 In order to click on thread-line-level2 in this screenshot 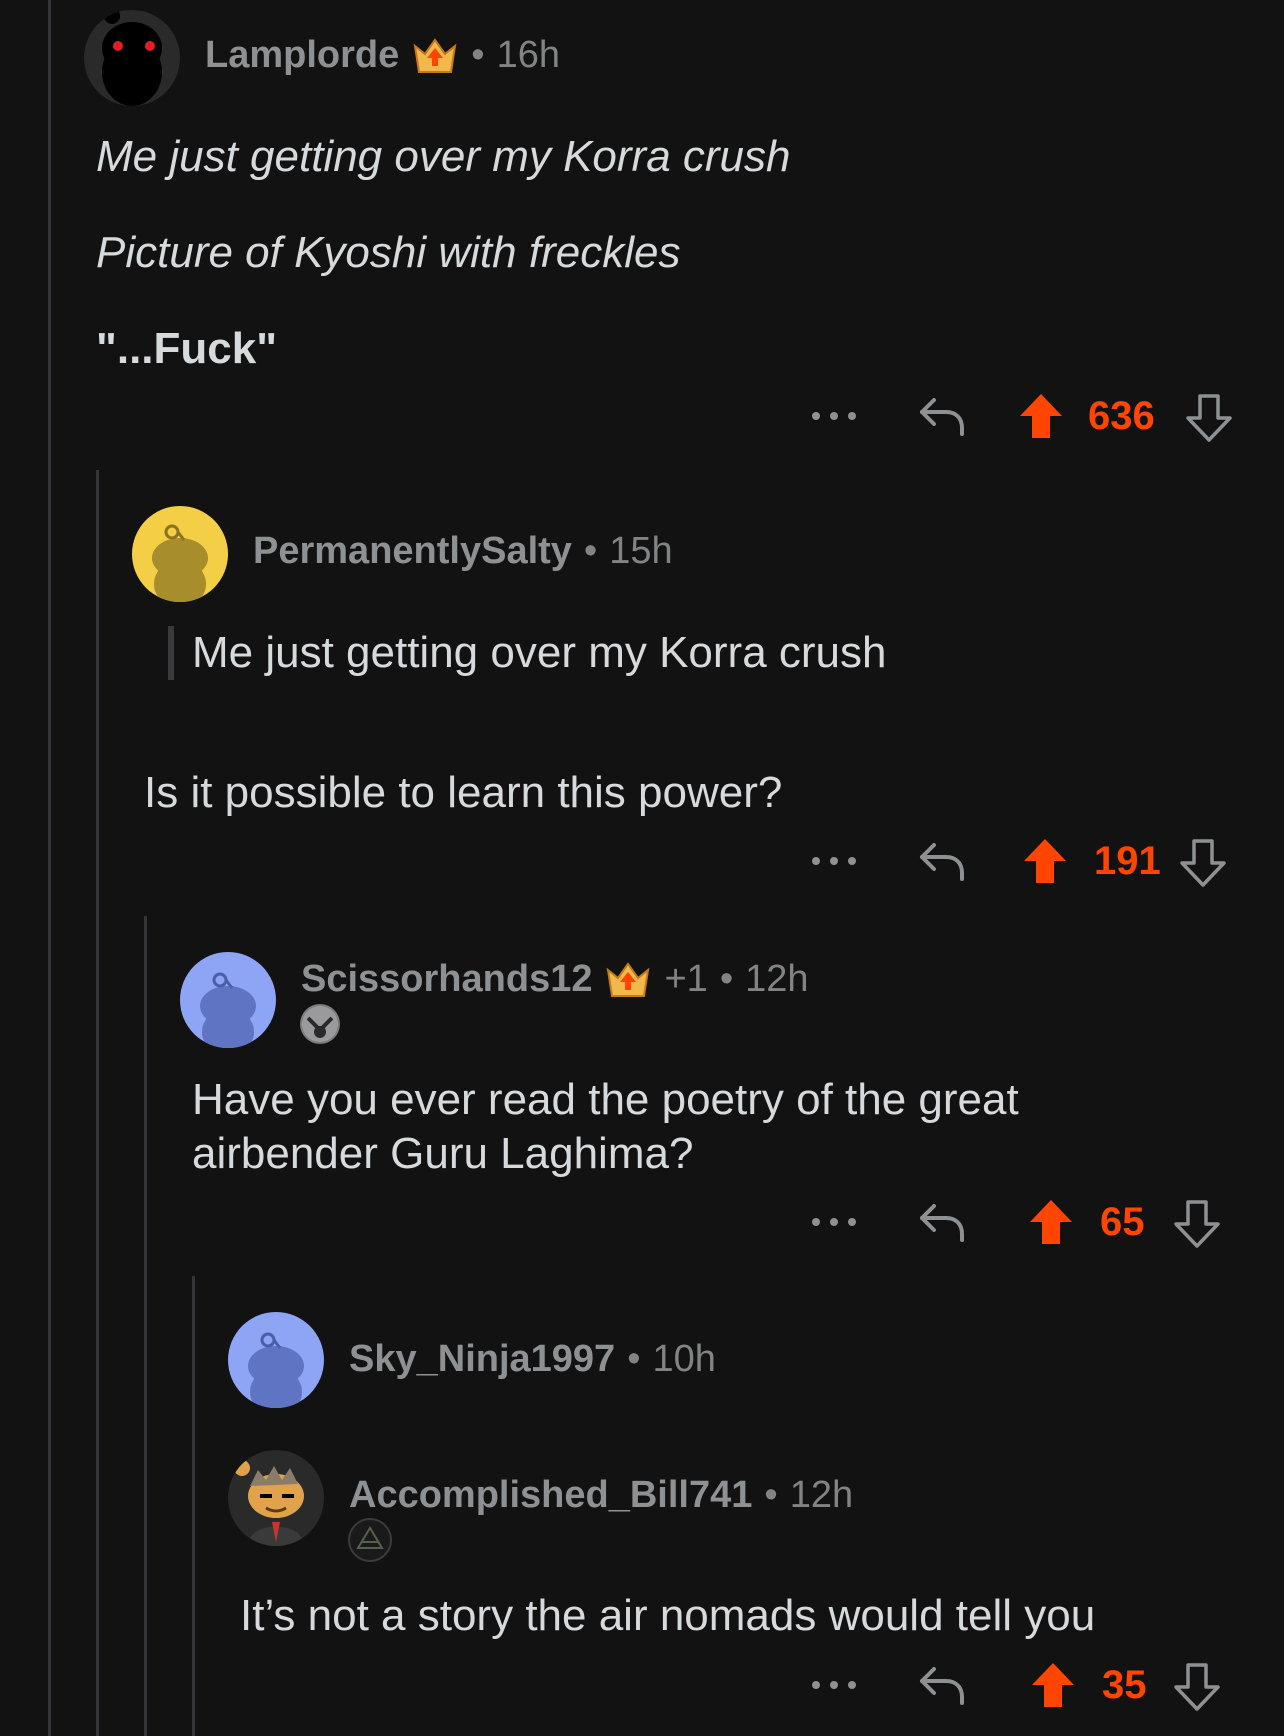, I will do `click(145, 1326)`.